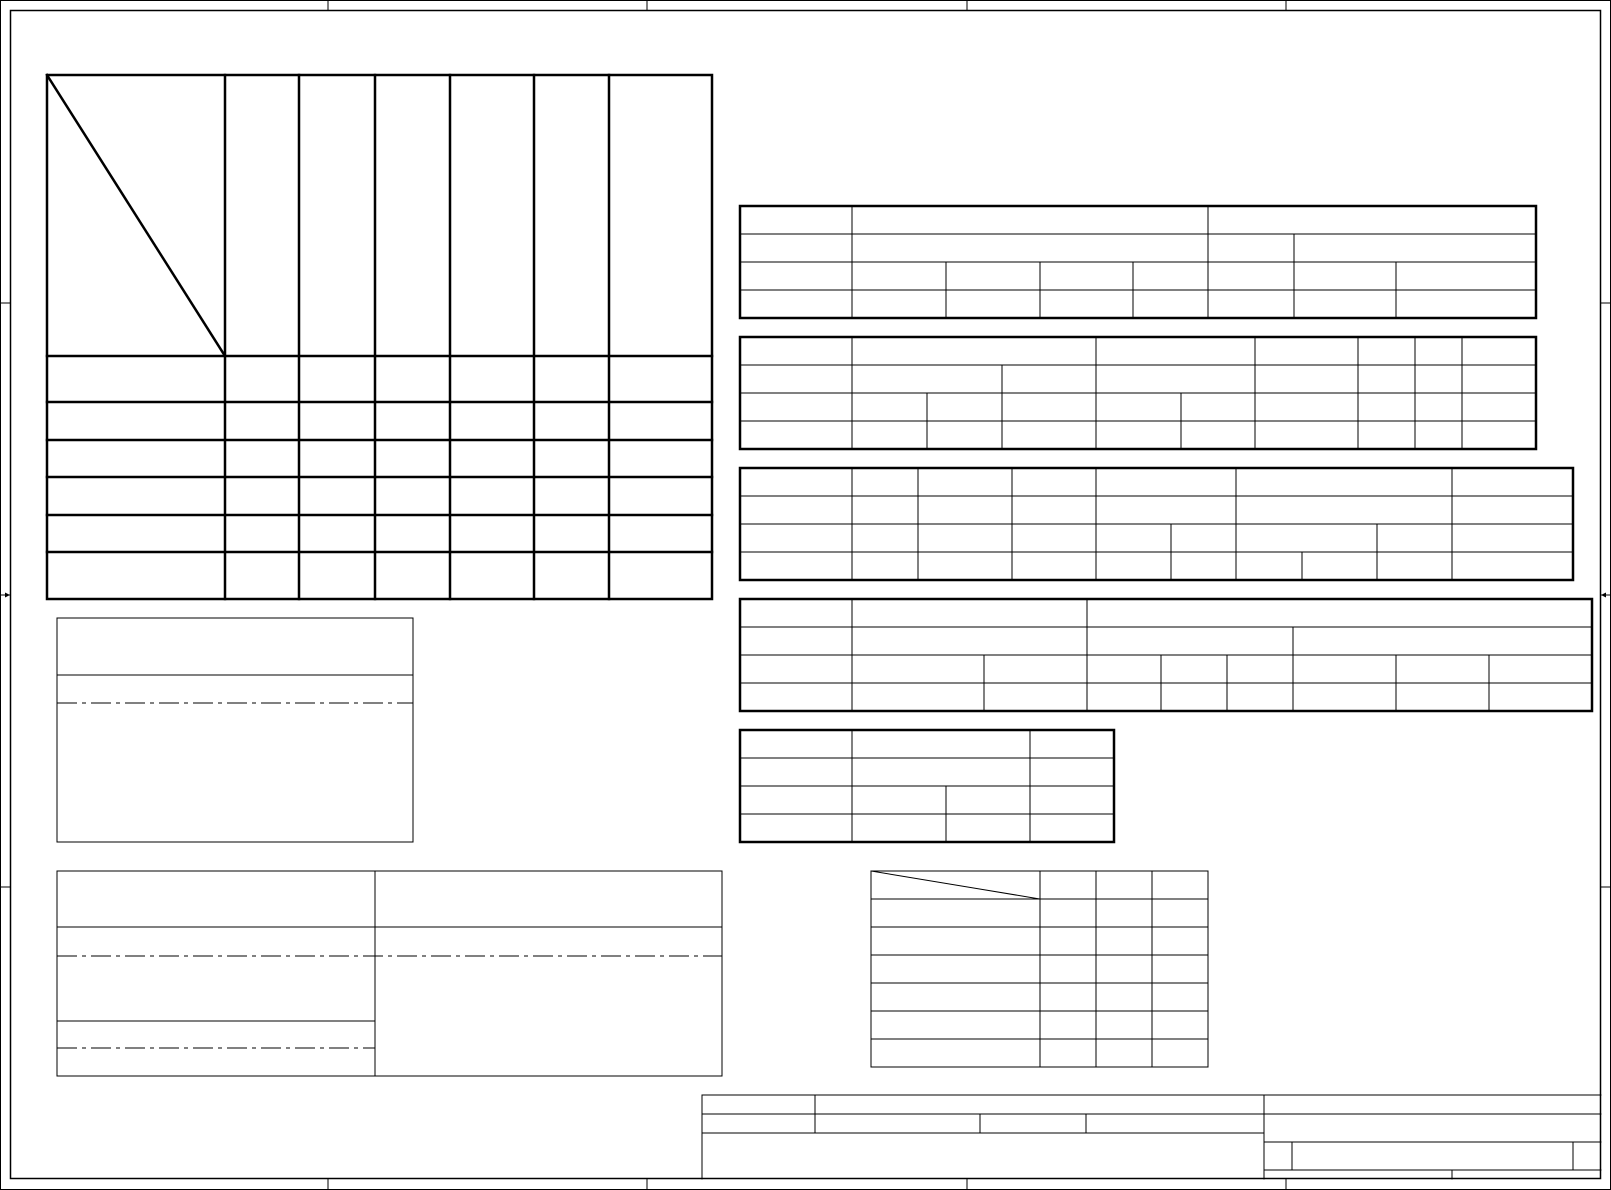 The height and width of the screenshot is (1190, 1611). What do you see at coordinates (955, 885) in the screenshot?
I see `small-table-diagonal` at bounding box center [955, 885].